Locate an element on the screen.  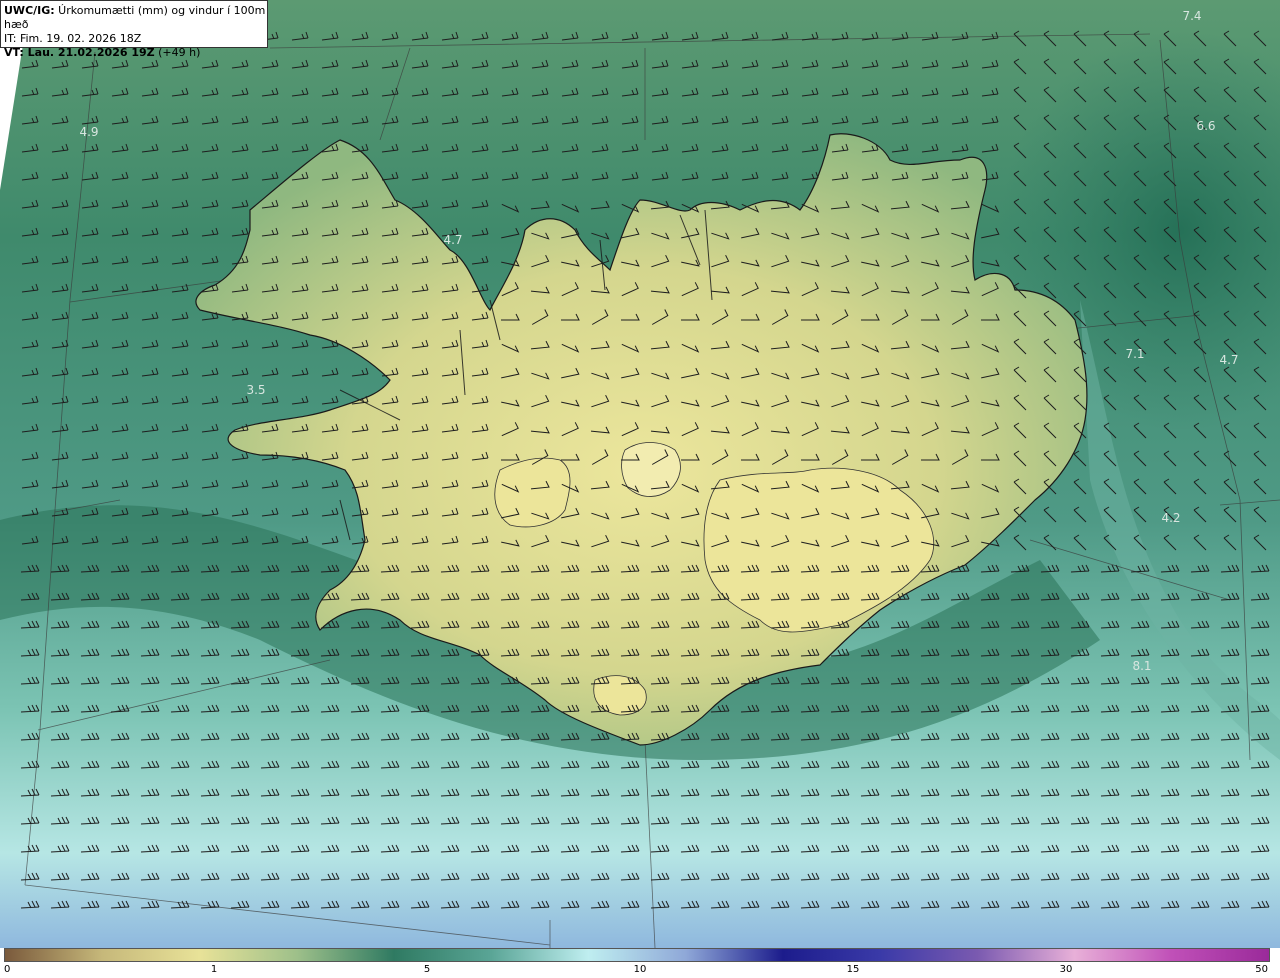
colorbar-tick: 1 is located at coordinates (214, 969).